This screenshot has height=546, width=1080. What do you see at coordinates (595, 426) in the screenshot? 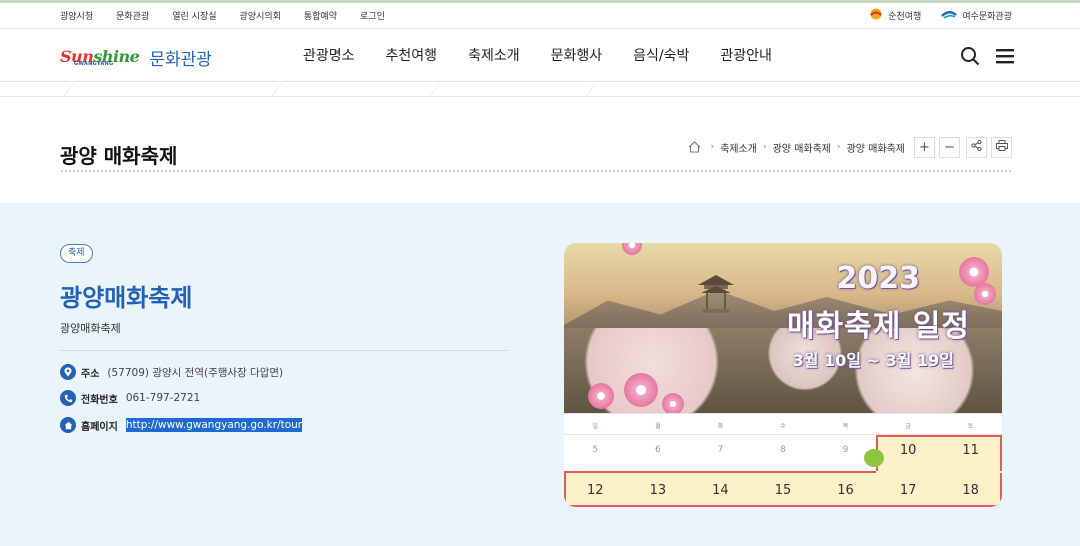
I see `weekday-label: 일` at bounding box center [595, 426].